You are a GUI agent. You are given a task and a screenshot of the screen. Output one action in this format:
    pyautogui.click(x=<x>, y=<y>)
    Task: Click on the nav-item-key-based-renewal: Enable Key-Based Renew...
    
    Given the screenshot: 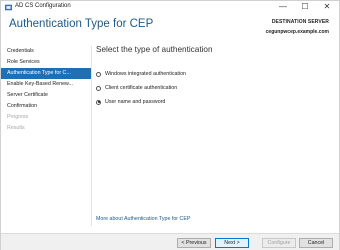 What is the action you would take?
    pyautogui.click(x=46, y=84)
    